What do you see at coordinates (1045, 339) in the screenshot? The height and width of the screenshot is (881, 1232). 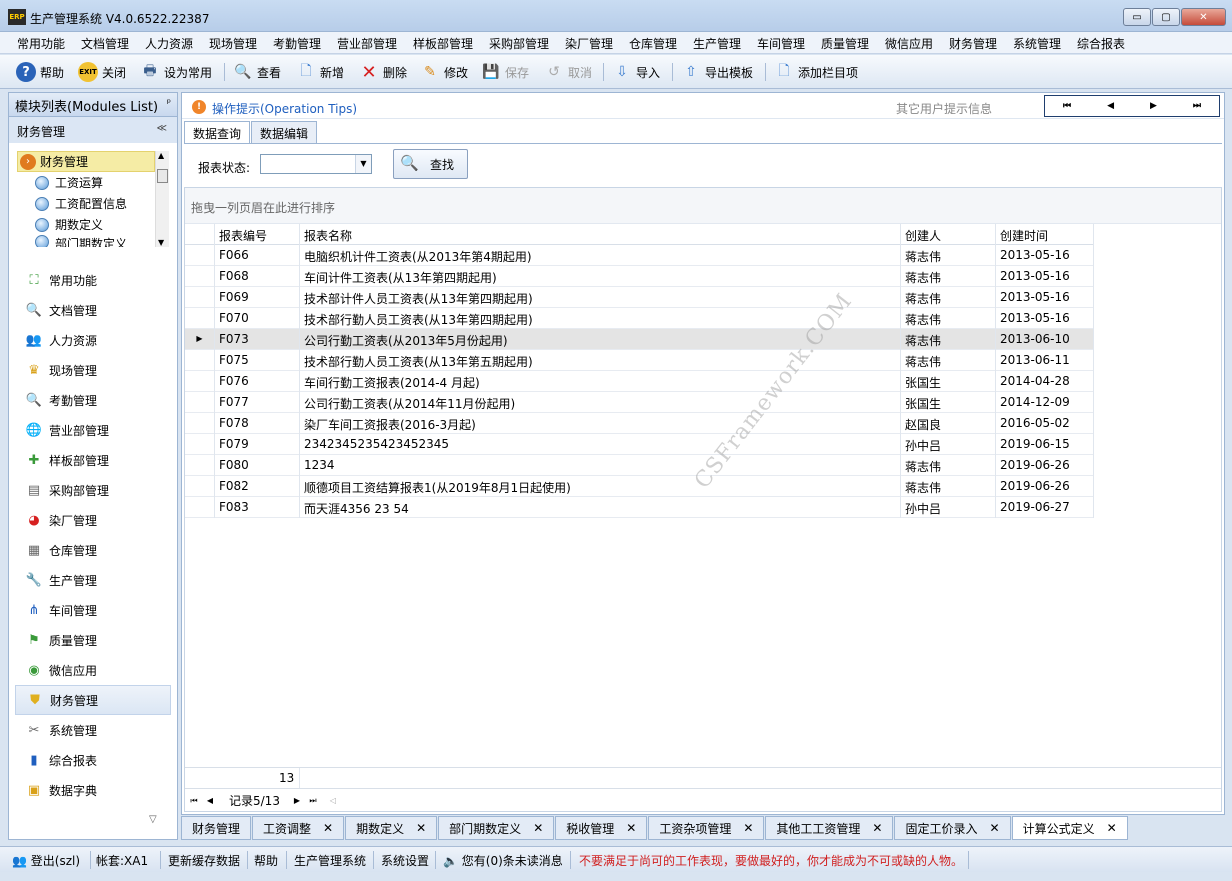 I see `cell-created-time: 2013-06-10` at bounding box center [1045, 339].